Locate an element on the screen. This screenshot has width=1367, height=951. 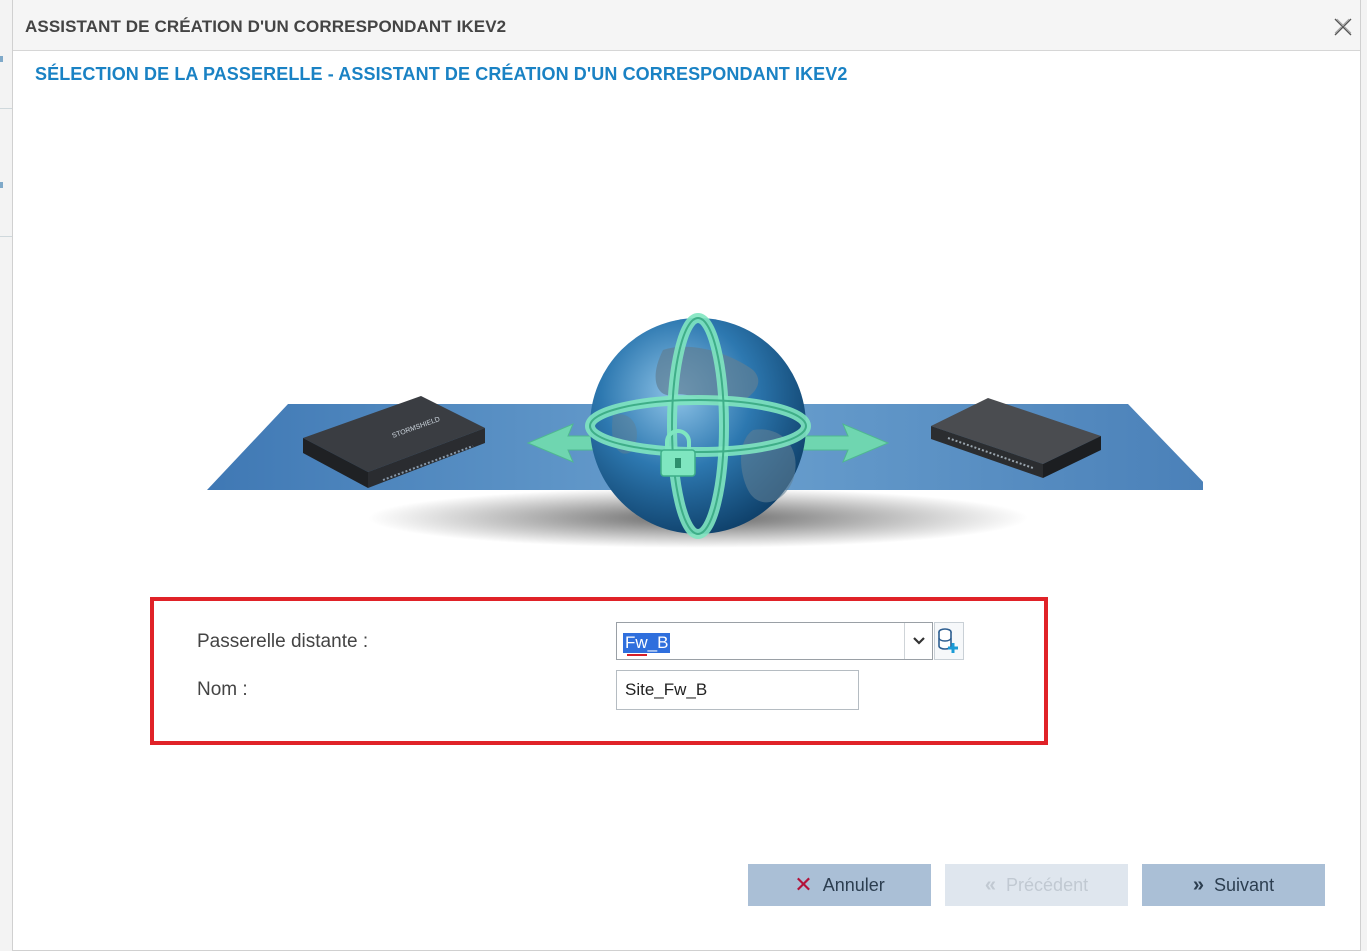
remote-gateway-selected-value: Fw_B is located at coordinates (647, 643).